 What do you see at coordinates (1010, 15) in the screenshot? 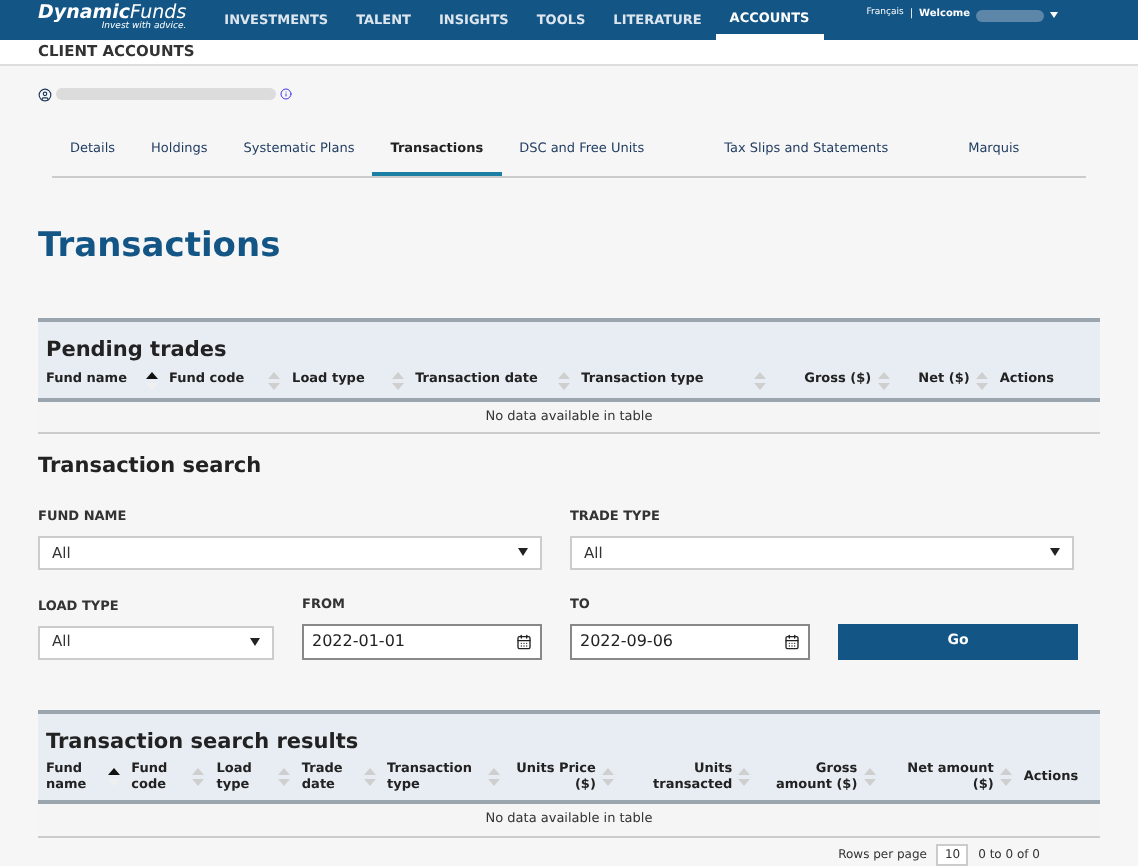
I see `redacted-name-block` at bounding box center [1010, 15].